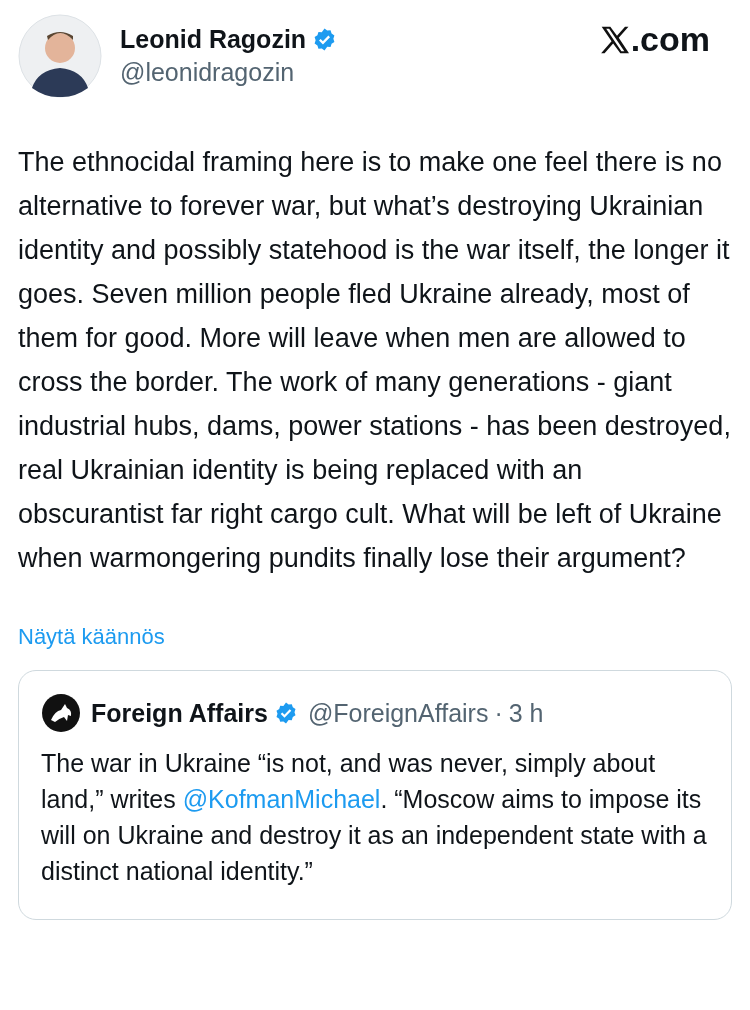 Image resolution: width=750 pixels, height=1010 pixels. I want to click on quoted-tweet-text: The war in Ukraine “is not, and was never, simply about land,” writes @KofmanMichael. “Moscow aims to impose its will on Ukraine and destroy it as an independent state with a distinct national identity.”, so click(374, 817).